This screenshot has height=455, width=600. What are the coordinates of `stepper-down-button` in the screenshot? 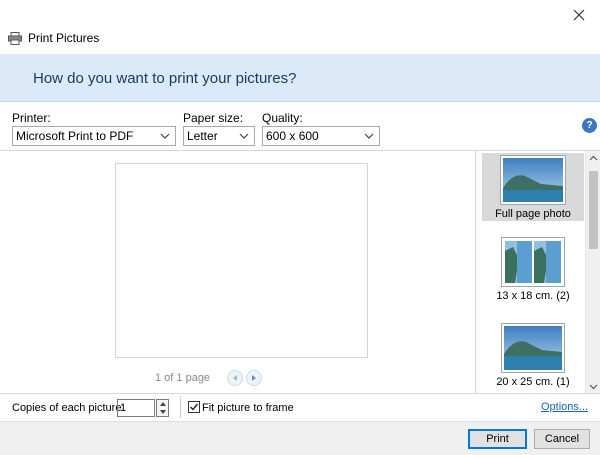 It's located at (162, 412).